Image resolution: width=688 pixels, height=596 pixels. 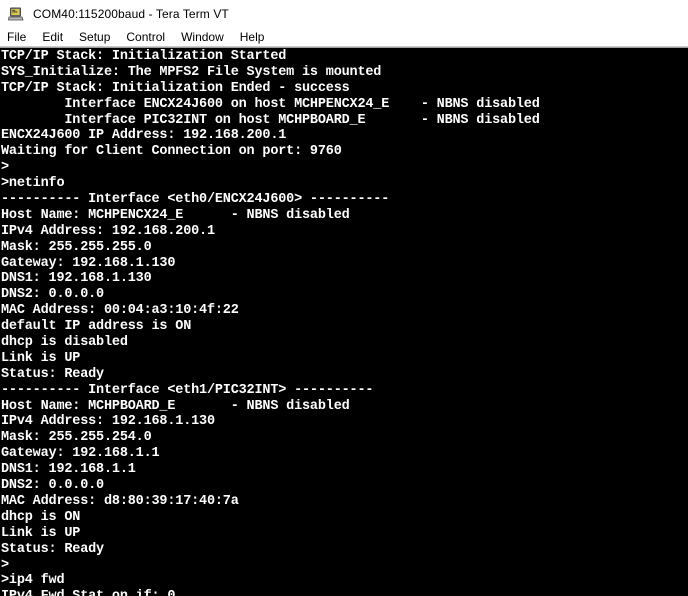 What do you see at coordinates (144, 136) in the screenshot?
I see `terminal-line: ENCX24J600 IP Address: 192.168.200.1` at bounding box center [144, 136].